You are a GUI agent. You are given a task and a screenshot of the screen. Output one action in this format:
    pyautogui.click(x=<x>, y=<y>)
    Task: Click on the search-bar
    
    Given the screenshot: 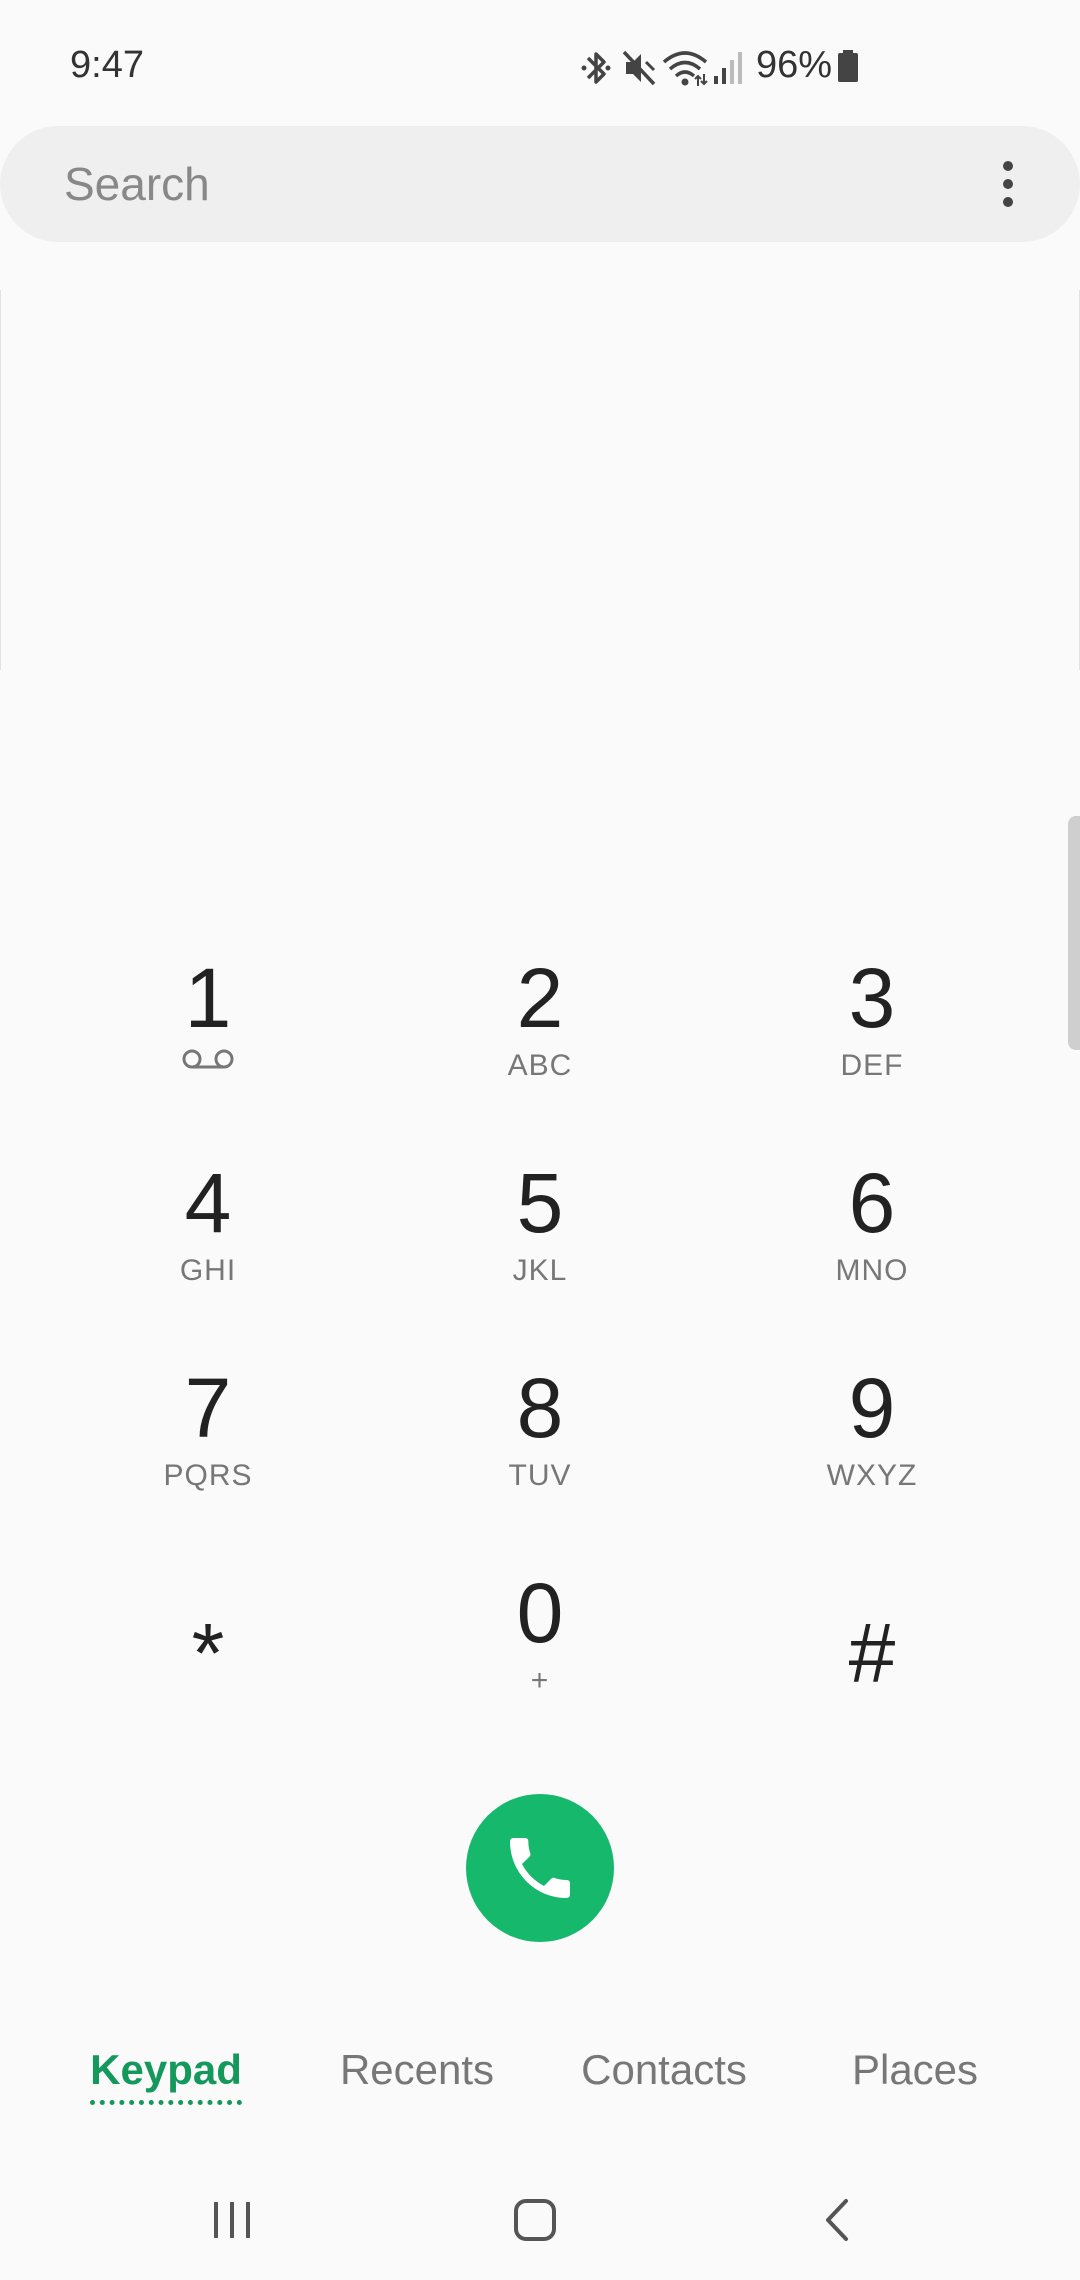 What is the action you would take?
    pyautogui.click(x=540, y=184)
    